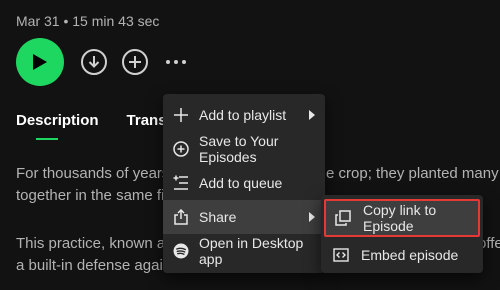 The height and width of the screenshot is (290, 500). Describe the element at coordinates (94, 195) in the screenshot. I see `description-line: together in the same fie` at that location.